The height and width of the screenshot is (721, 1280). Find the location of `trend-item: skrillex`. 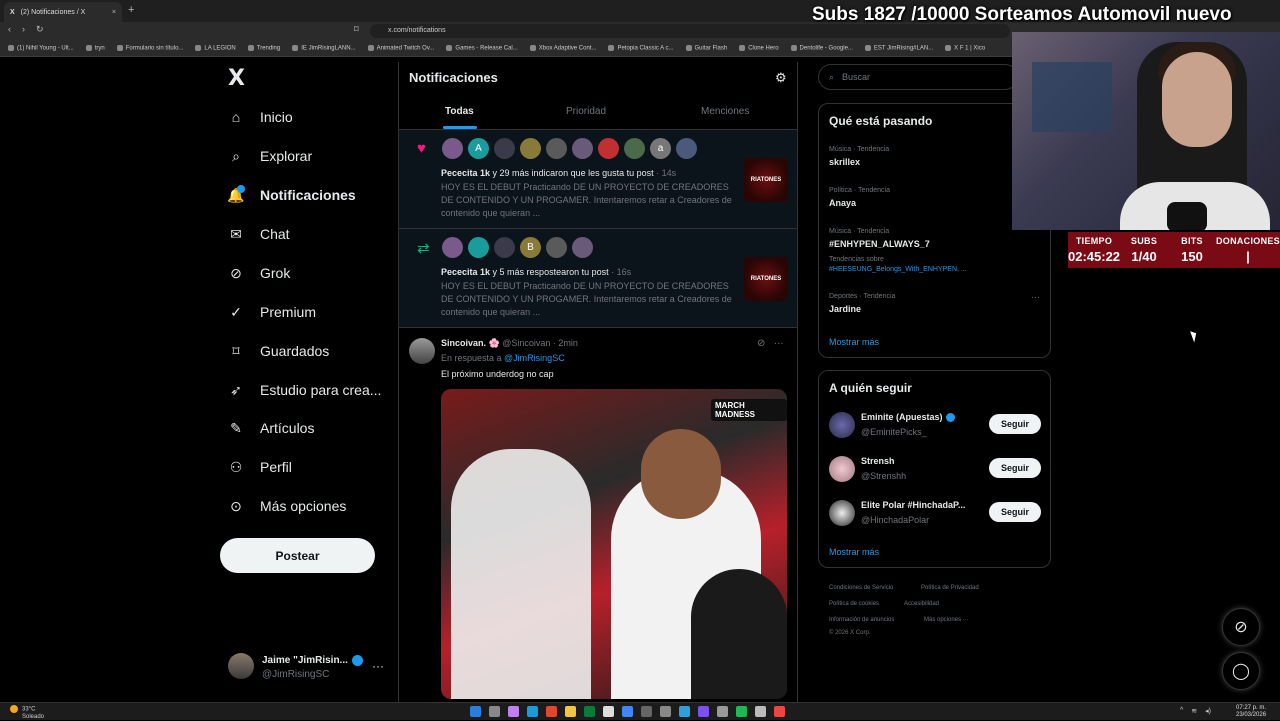

trend-item: skrillex is located at coordinates (844, 162).